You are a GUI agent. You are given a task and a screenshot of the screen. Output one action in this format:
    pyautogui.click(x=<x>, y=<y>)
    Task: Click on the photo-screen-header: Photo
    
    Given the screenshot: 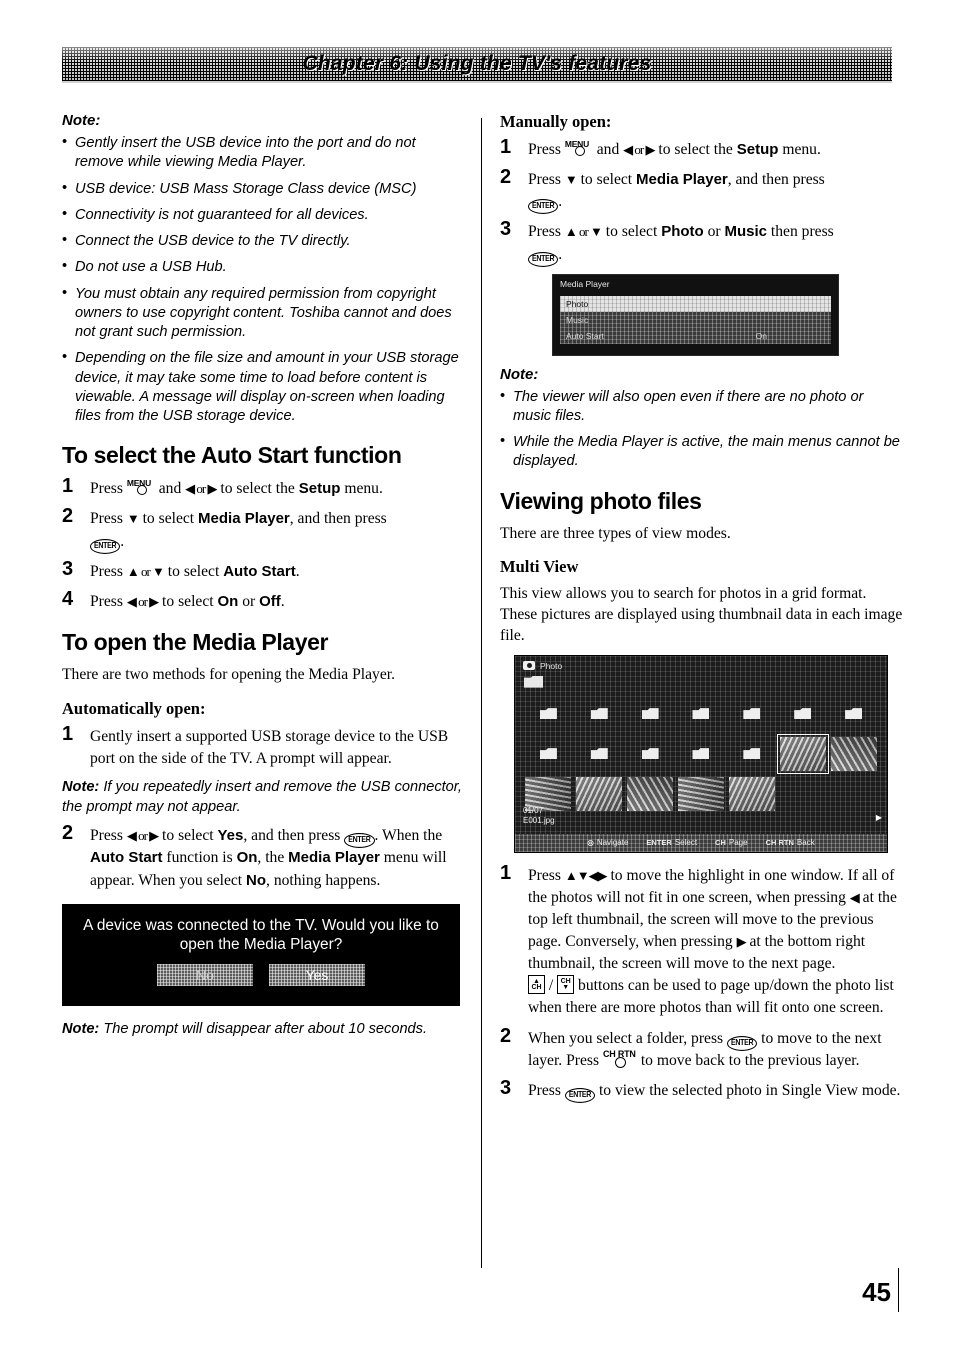 What is the action you would take?
    pyautogui.click(x=542, y=666)
    